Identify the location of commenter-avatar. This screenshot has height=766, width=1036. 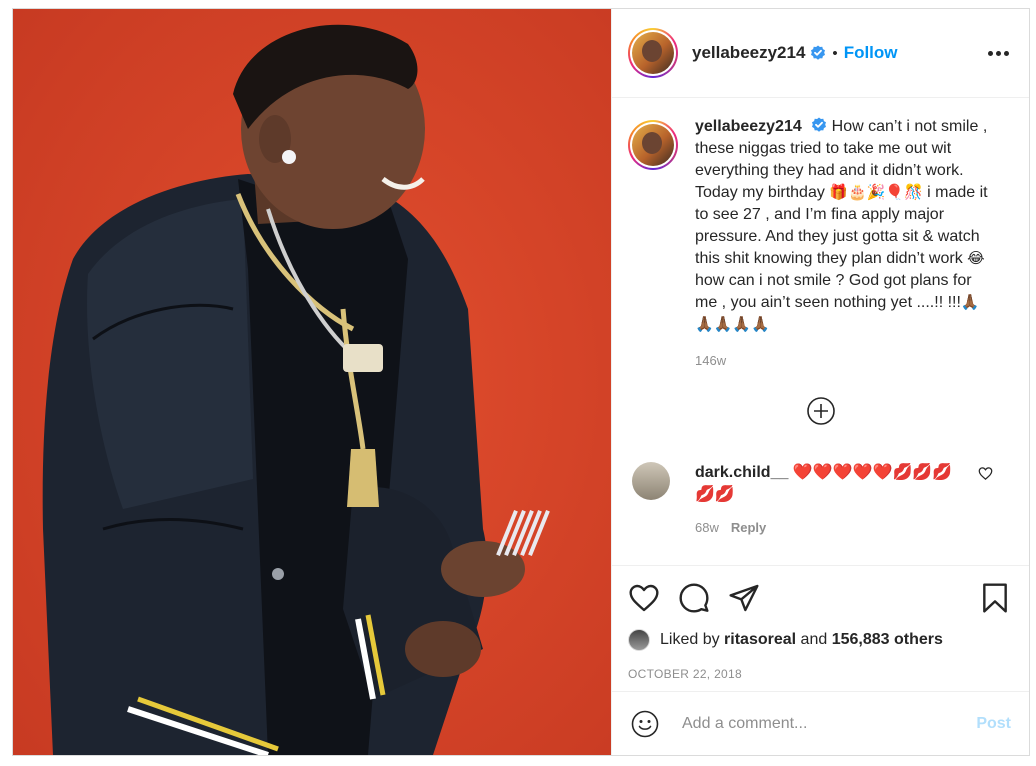
(651, 481).